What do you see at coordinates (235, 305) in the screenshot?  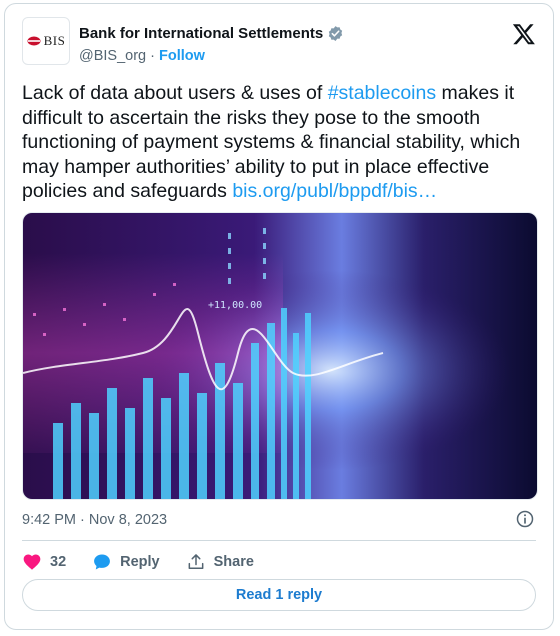 I see `media-overlay-text: +11,00.00` at bounding box center [235, 305].